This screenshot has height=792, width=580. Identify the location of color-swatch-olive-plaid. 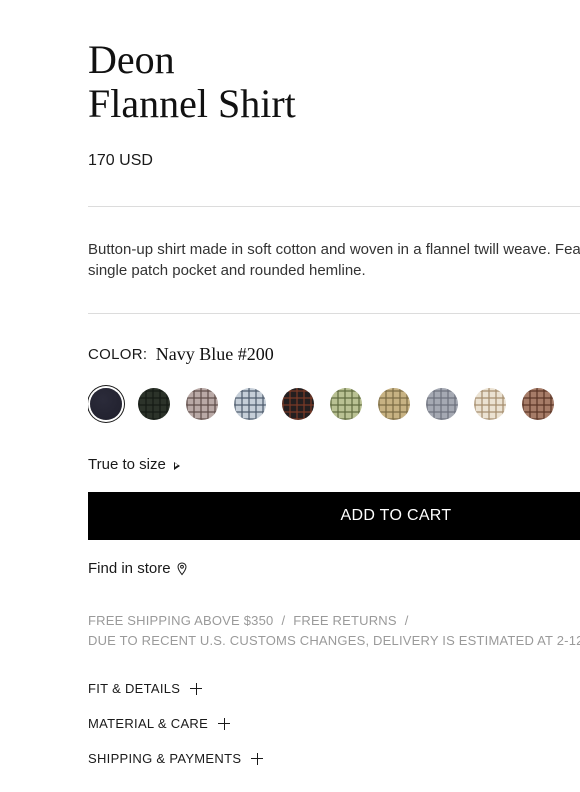
(346, 404).